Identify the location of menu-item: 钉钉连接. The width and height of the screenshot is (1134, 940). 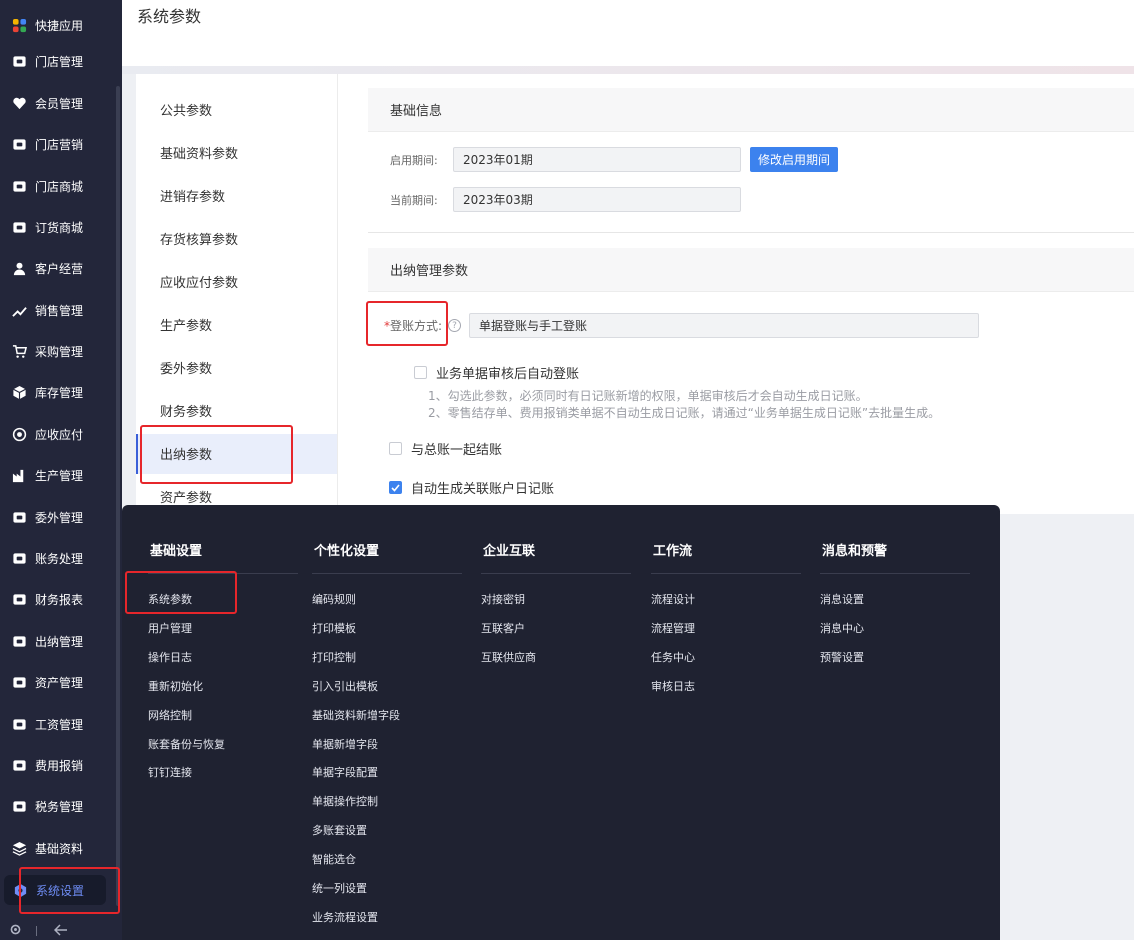
(170, 772).